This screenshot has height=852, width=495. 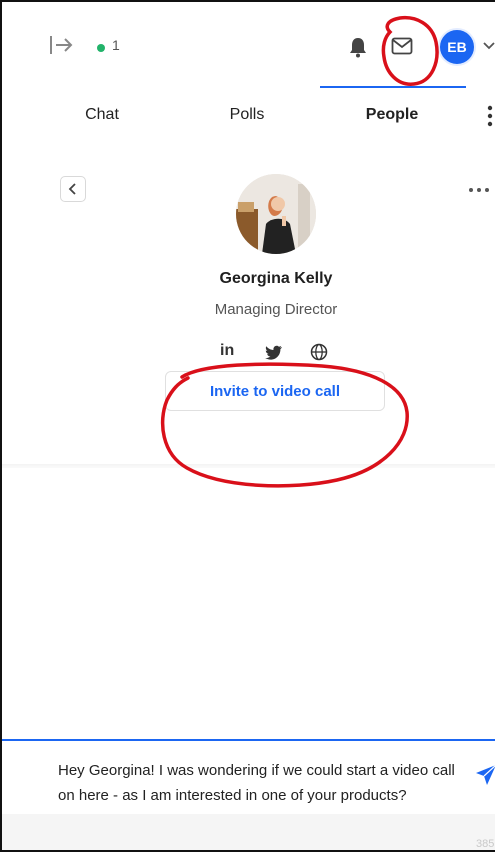 I want to click on twitter-icon, so click(x=274, y=352).